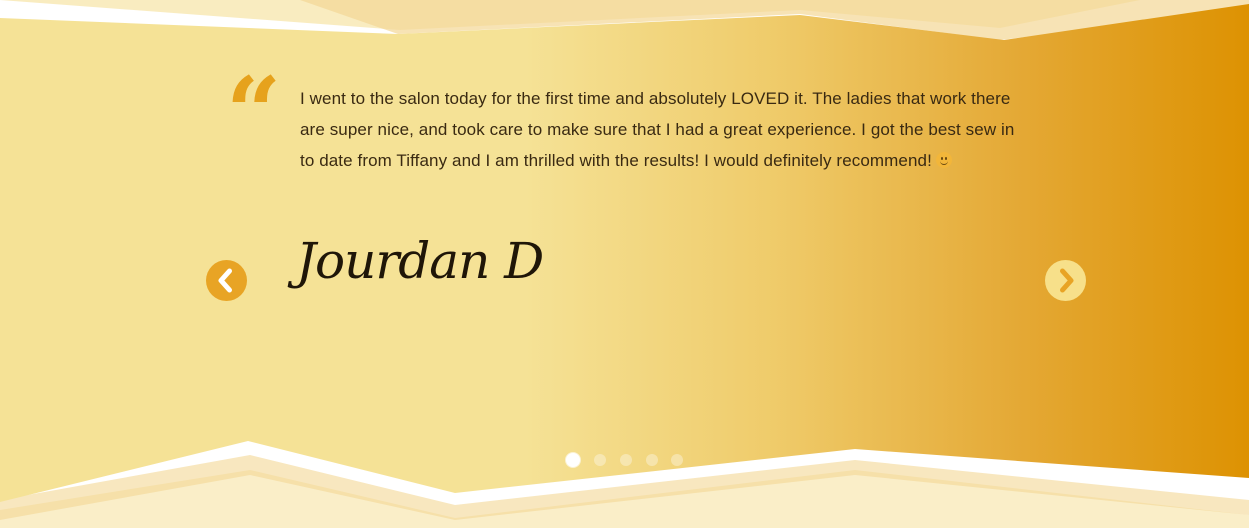  I want to click on next-slide-button, so click(1065, 280).